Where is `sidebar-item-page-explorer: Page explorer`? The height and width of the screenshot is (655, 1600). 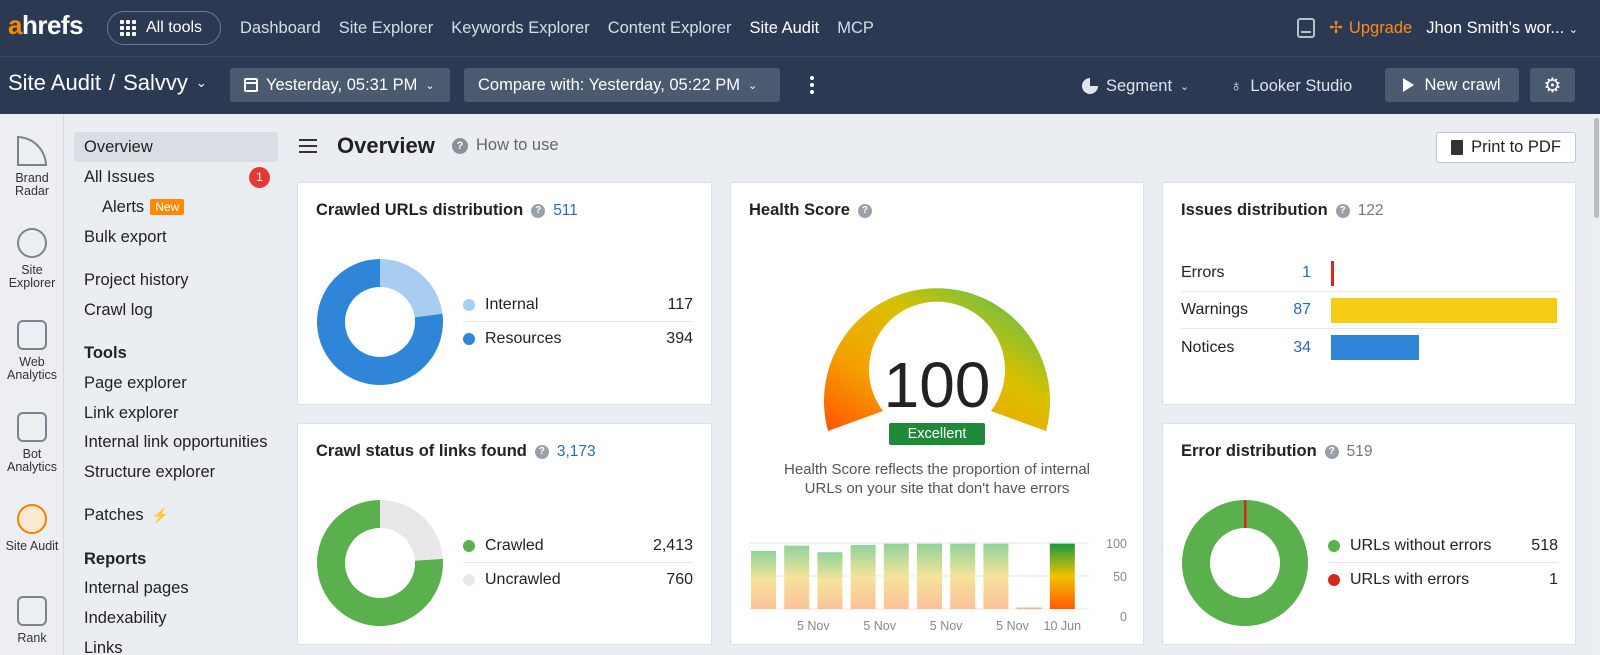 sidebar-item-page-explorer: Page explorer is located at coordinates (176, 383).